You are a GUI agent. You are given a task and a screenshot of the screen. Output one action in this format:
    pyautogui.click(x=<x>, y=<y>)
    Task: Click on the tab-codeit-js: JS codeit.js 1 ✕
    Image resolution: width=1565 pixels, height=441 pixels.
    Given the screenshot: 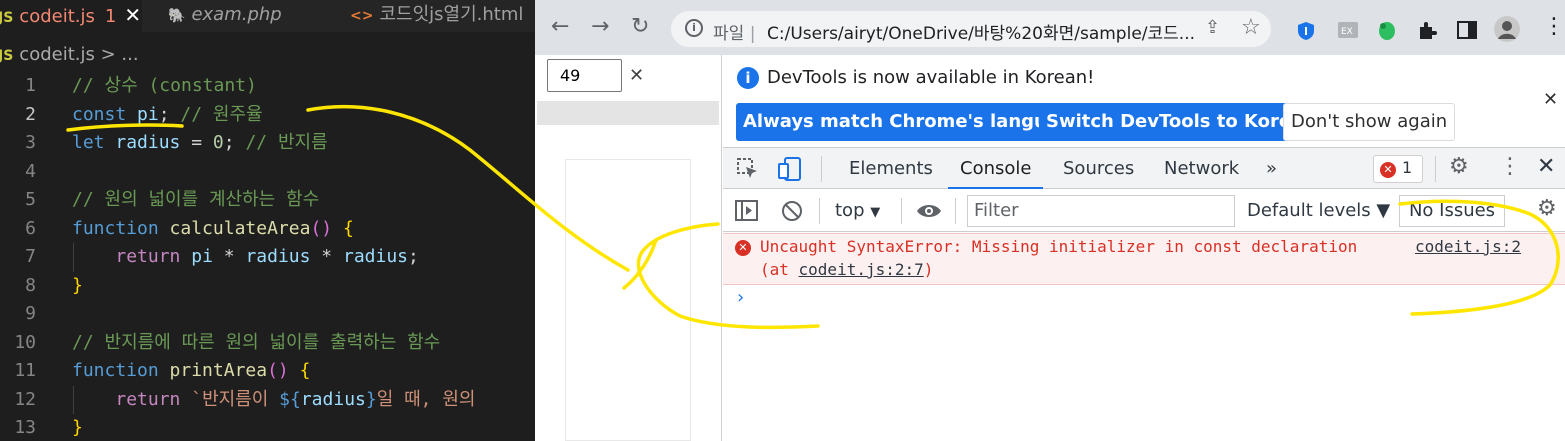 What is the action you would take?
    pyautogui.click(x=71, y=16)
    